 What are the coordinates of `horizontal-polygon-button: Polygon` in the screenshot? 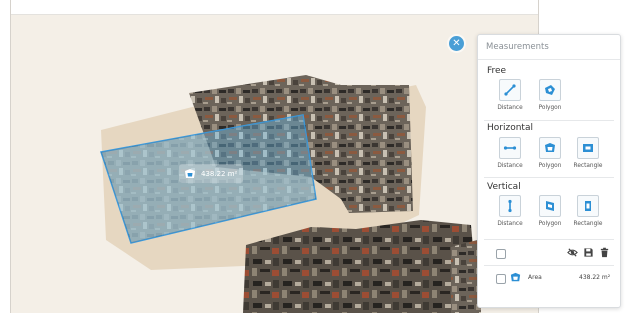 It's located at (550, 153).